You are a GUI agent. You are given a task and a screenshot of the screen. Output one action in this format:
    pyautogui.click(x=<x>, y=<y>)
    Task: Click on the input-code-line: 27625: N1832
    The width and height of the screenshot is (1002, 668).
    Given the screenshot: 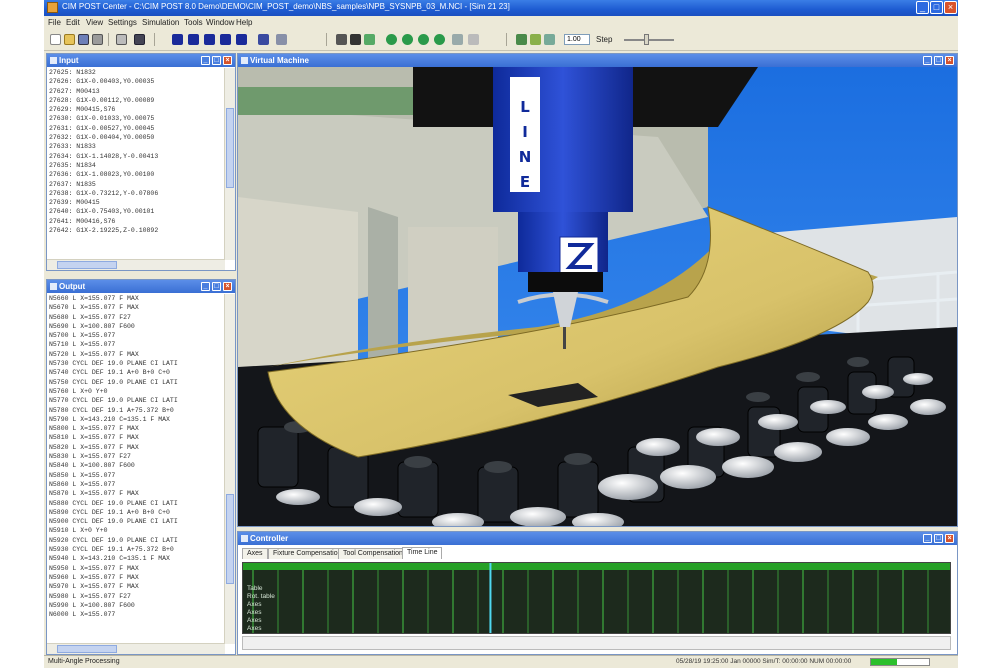 What is the action you would take?
    pyautogui.click(x=136, y=73)
    